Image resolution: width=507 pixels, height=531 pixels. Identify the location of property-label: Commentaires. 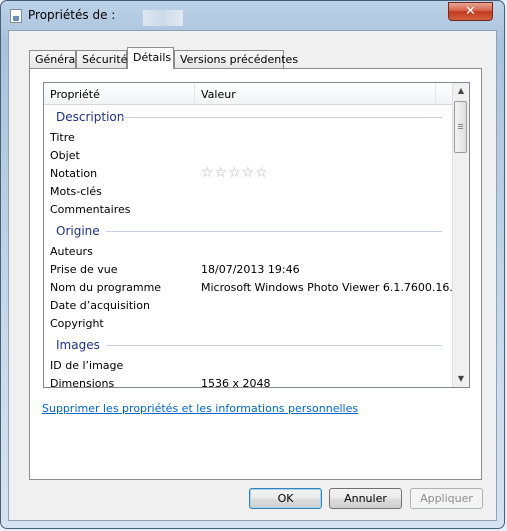
(90, 209).